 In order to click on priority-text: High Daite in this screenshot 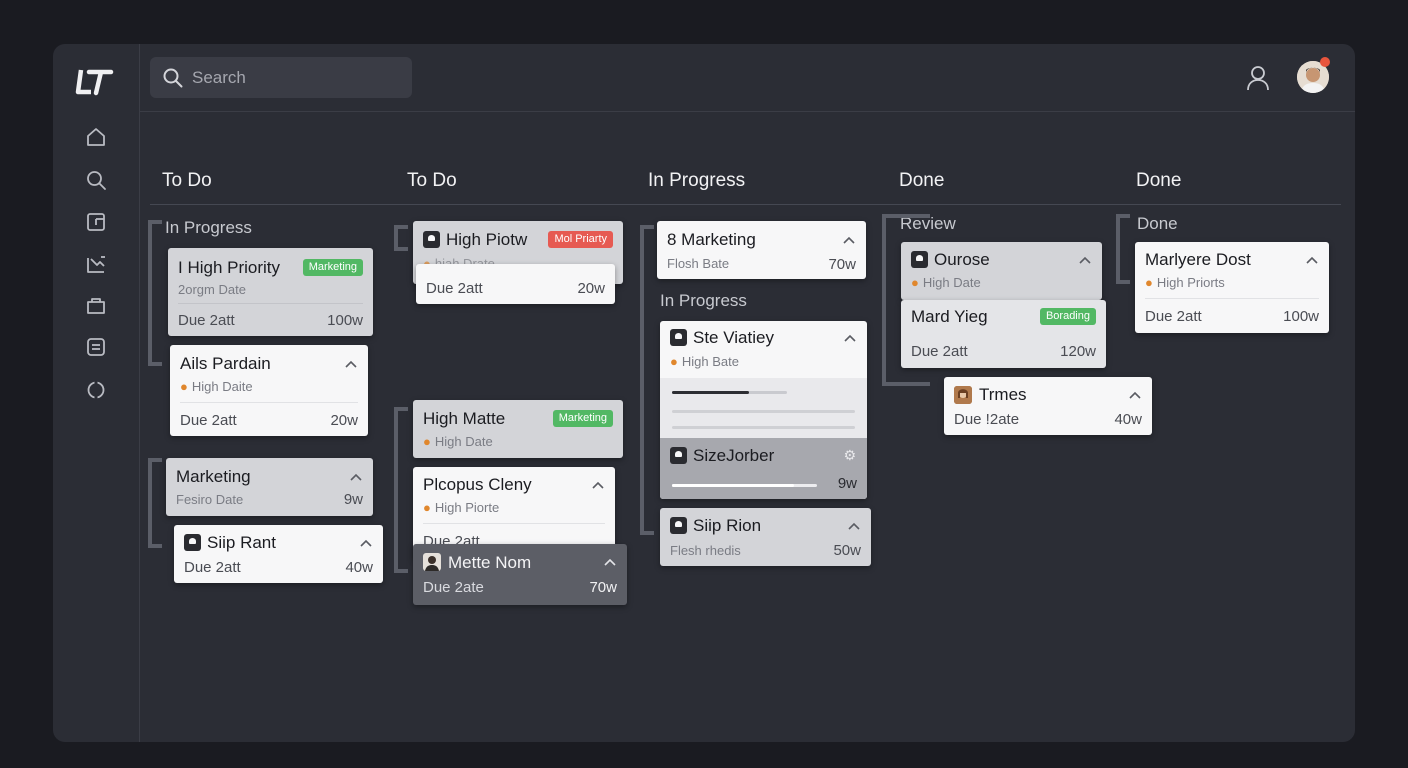, I will do `click(222, 386)`.